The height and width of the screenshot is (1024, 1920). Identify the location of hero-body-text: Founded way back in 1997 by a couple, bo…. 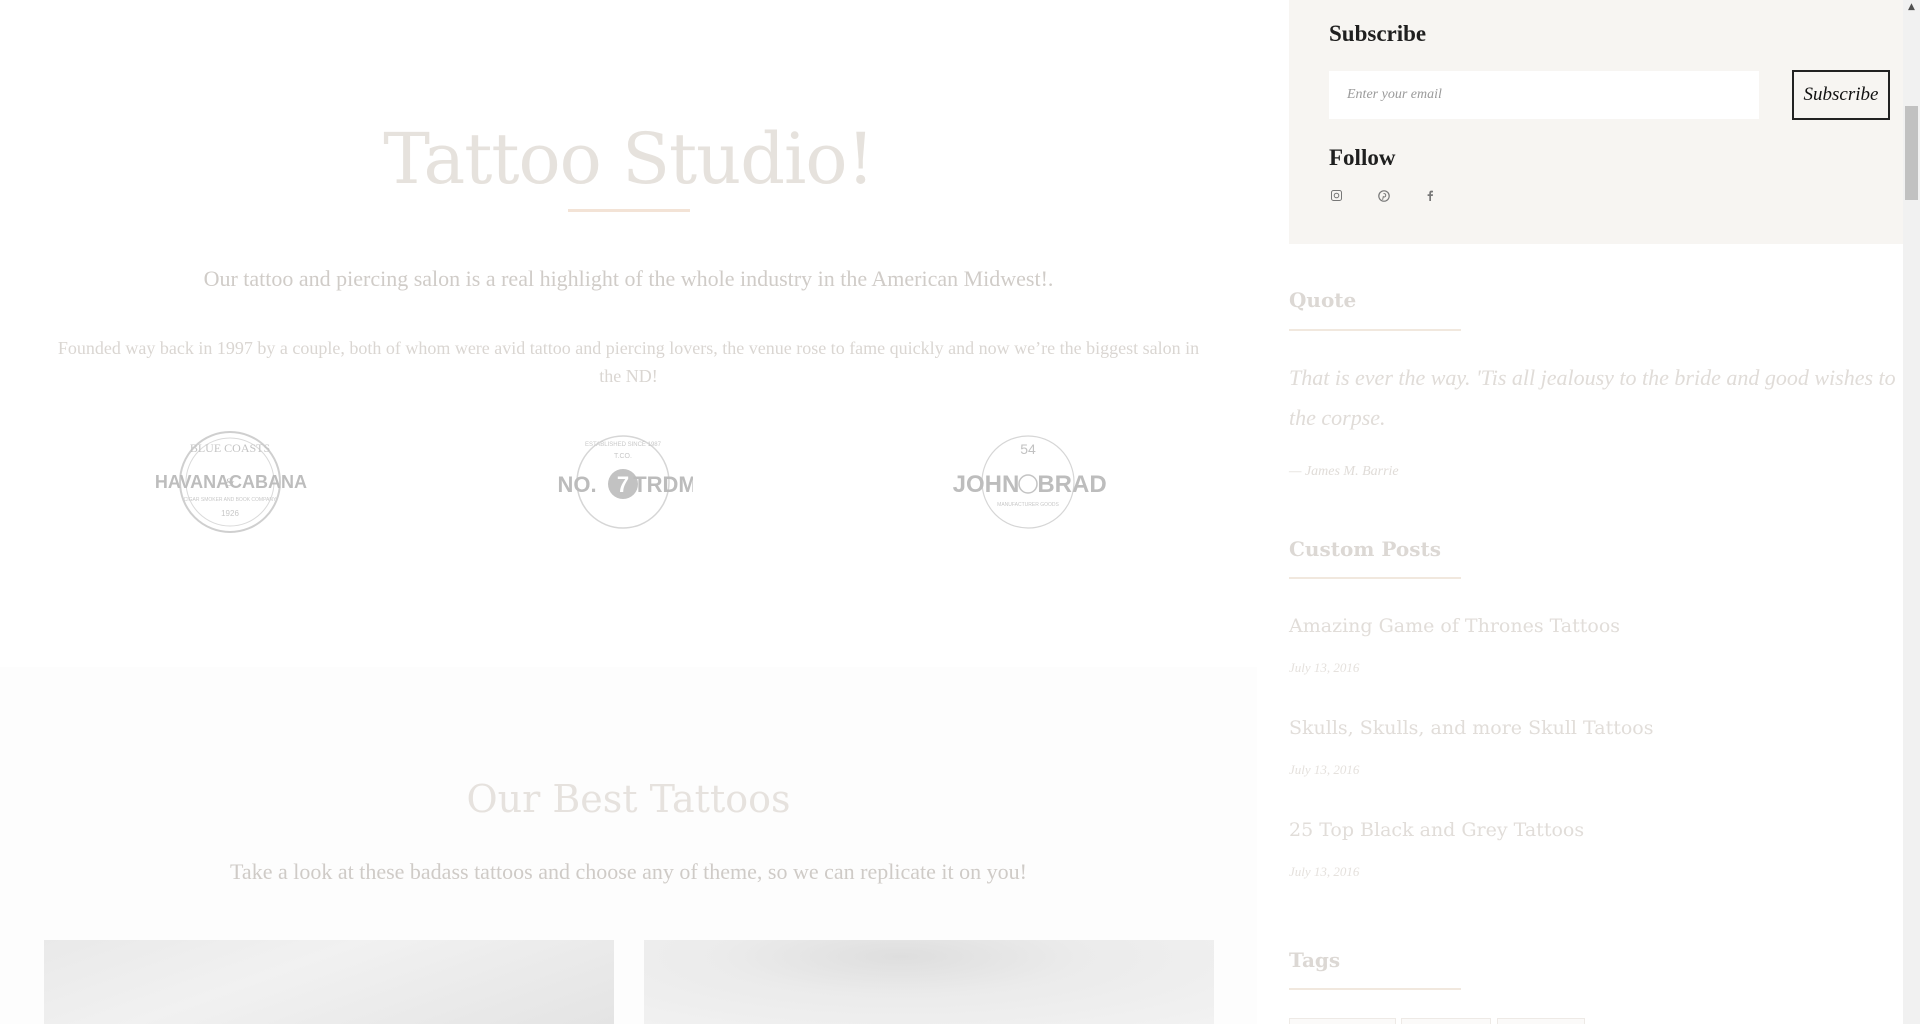
(628, 362).